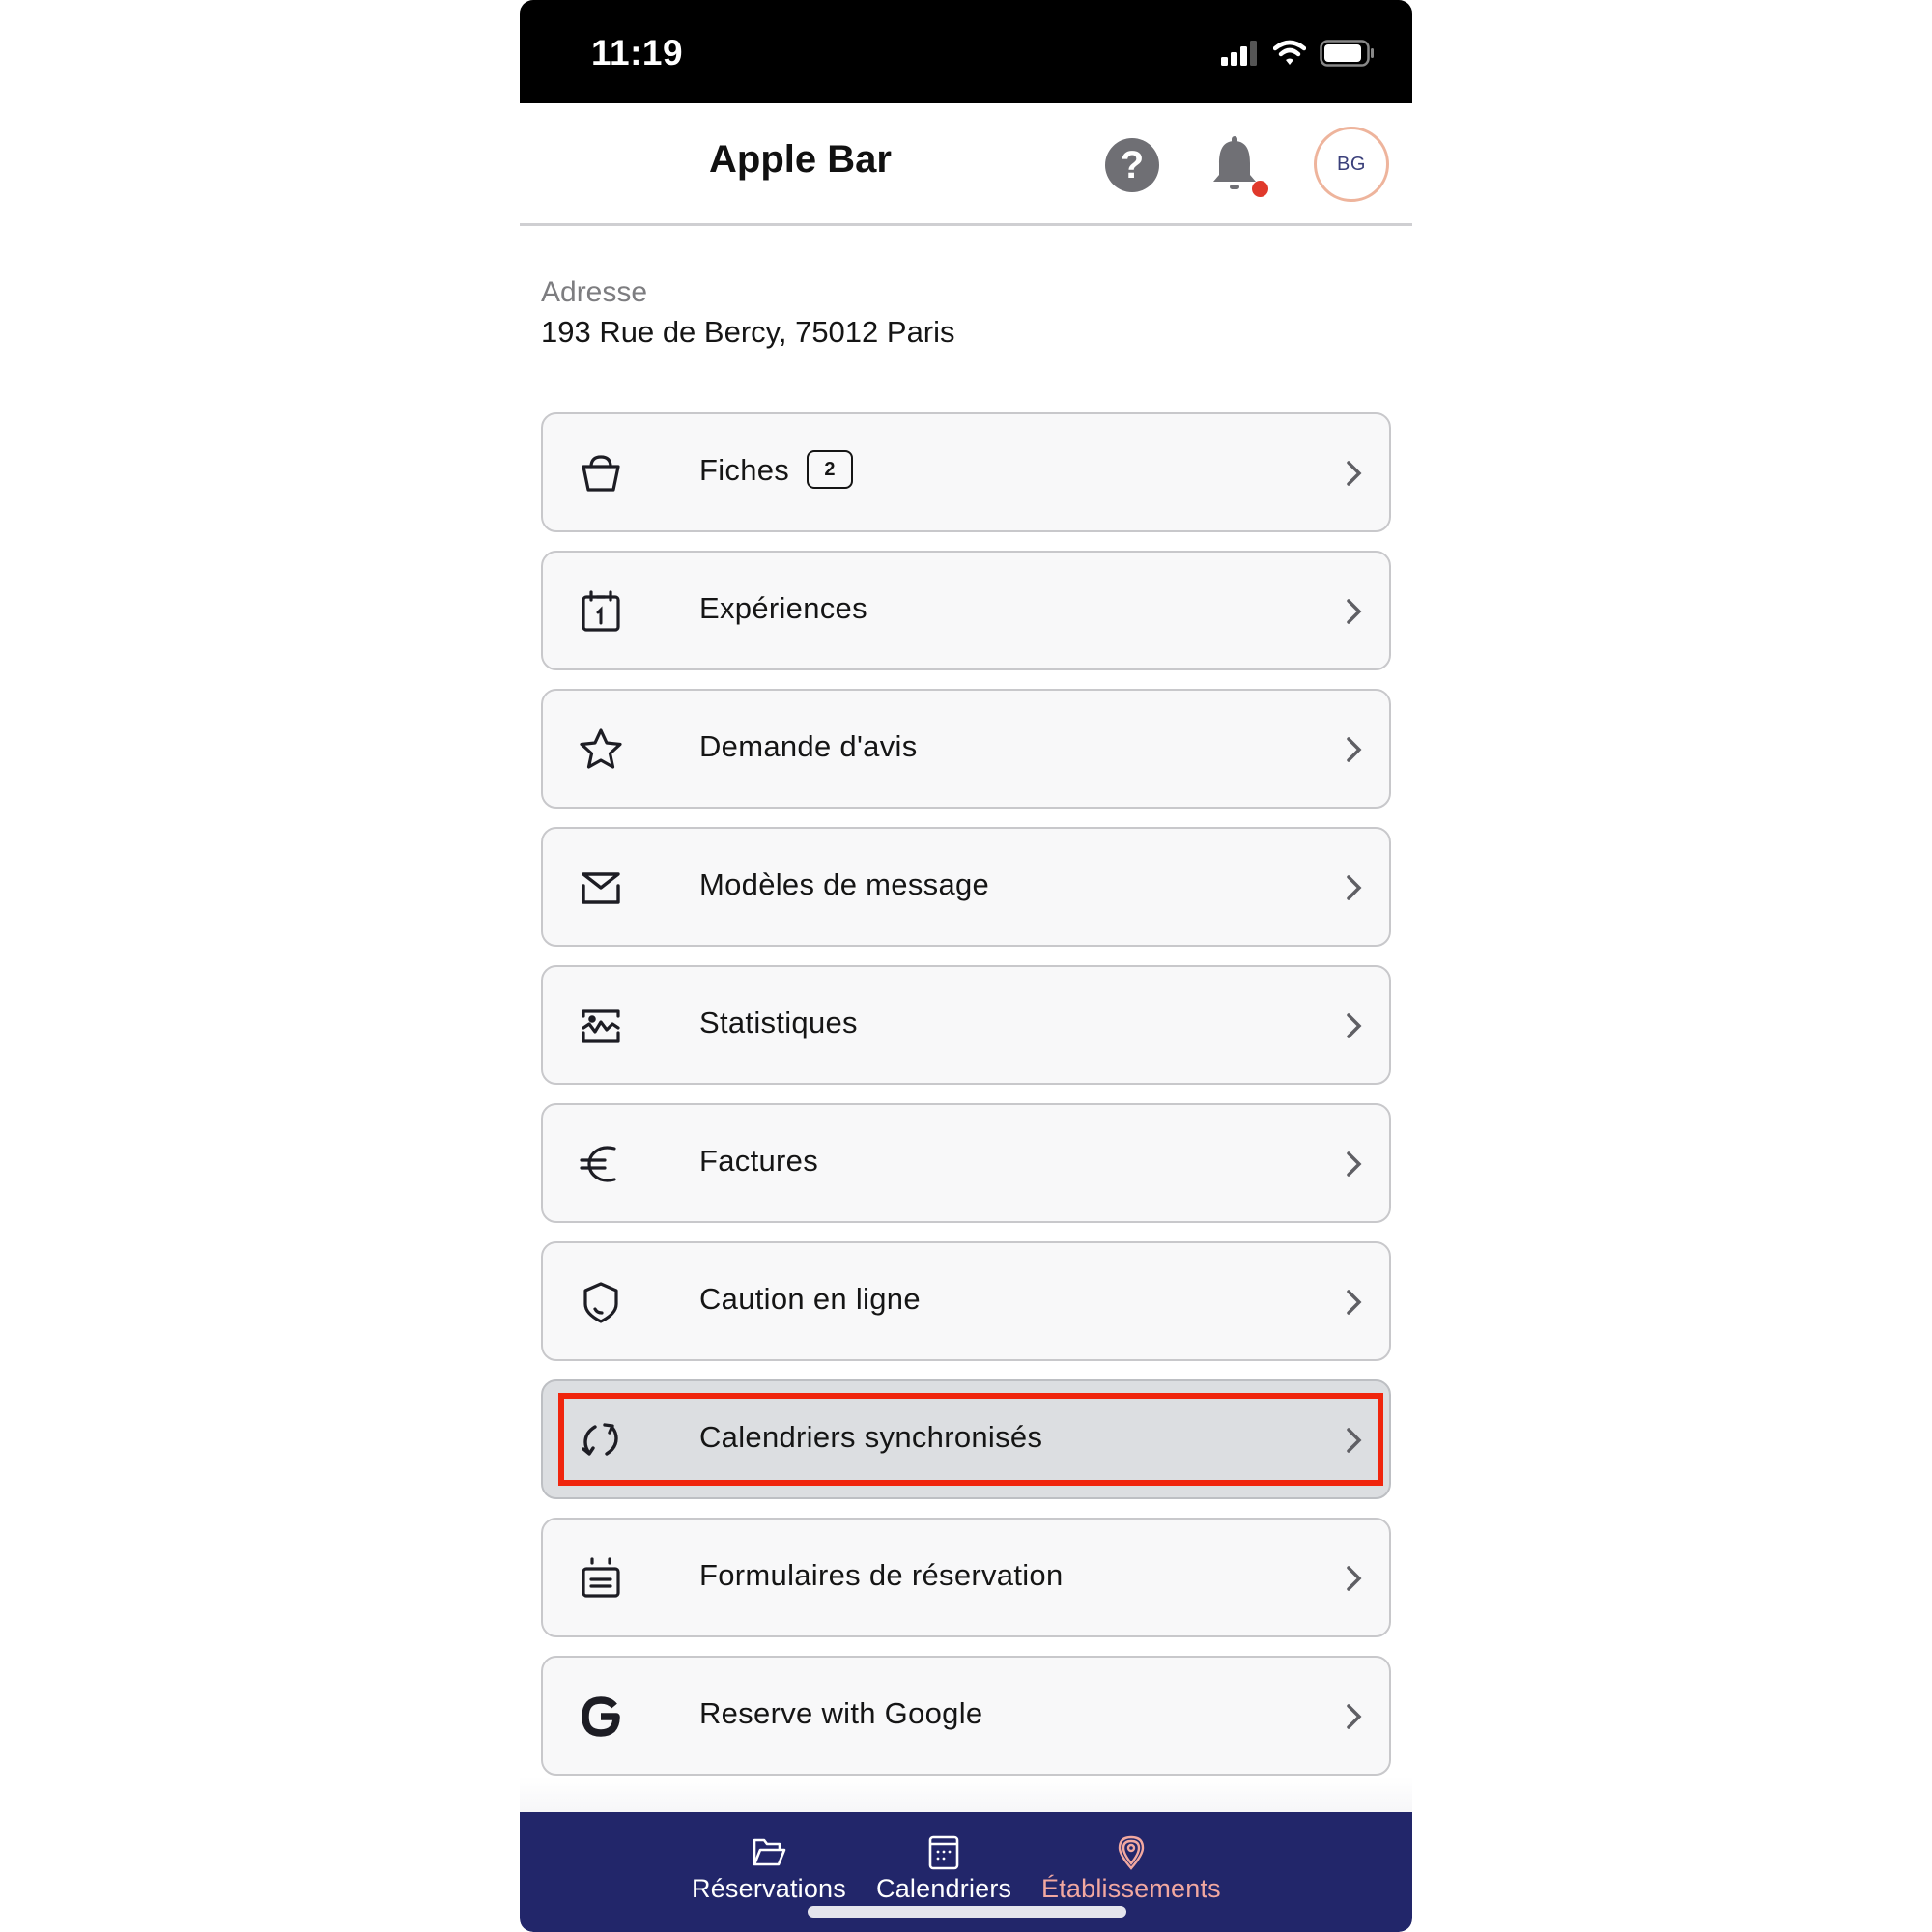 The height and width of the screenshot is (1932, 1932). Describe the element at coordinates (1238, 166) in the screenshot. I see `notifications-button` at that location.